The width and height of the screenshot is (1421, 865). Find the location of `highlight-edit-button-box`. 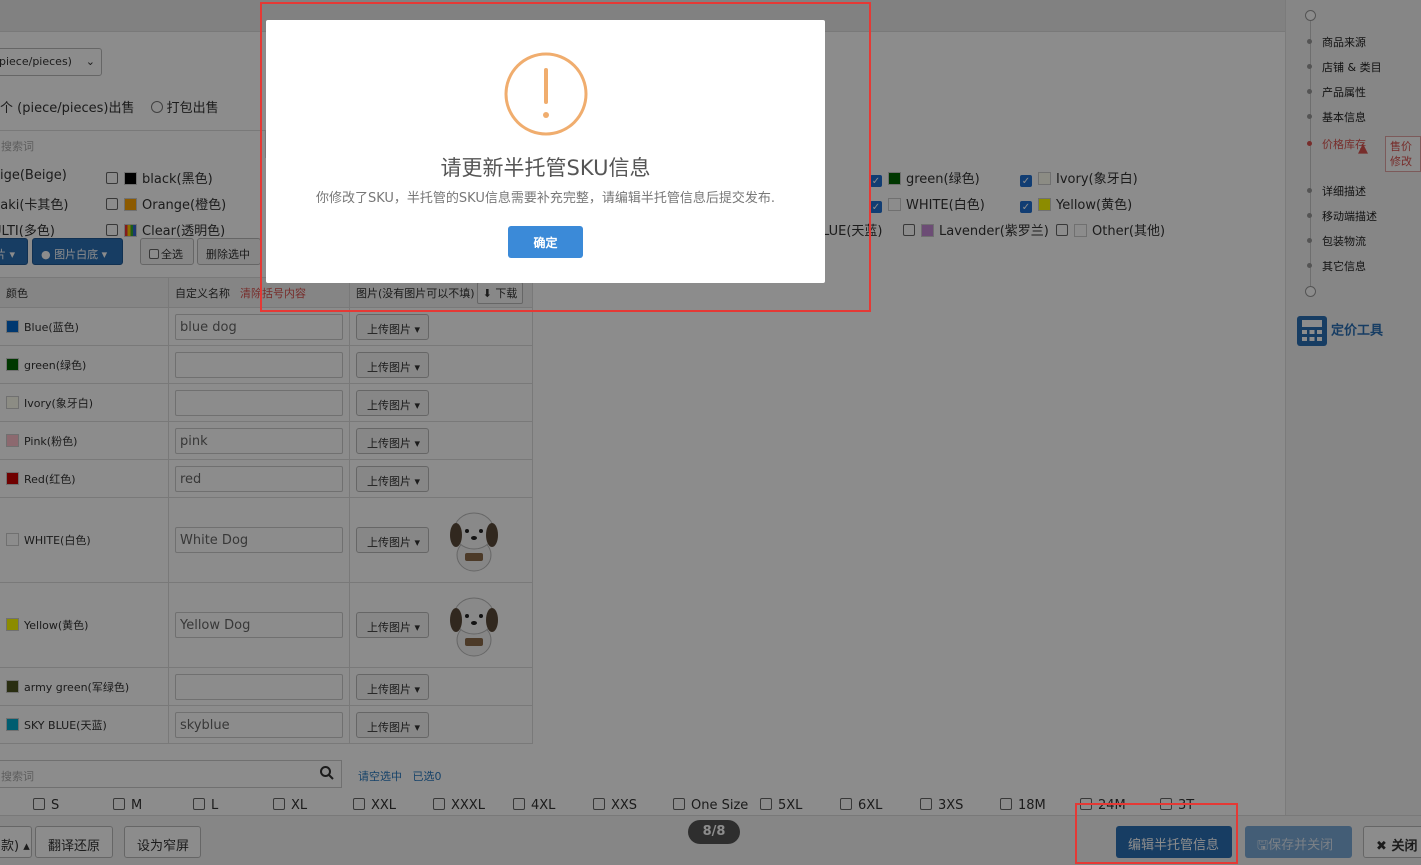

highlight-edit-button-box is located at coordinates (1156, 833).